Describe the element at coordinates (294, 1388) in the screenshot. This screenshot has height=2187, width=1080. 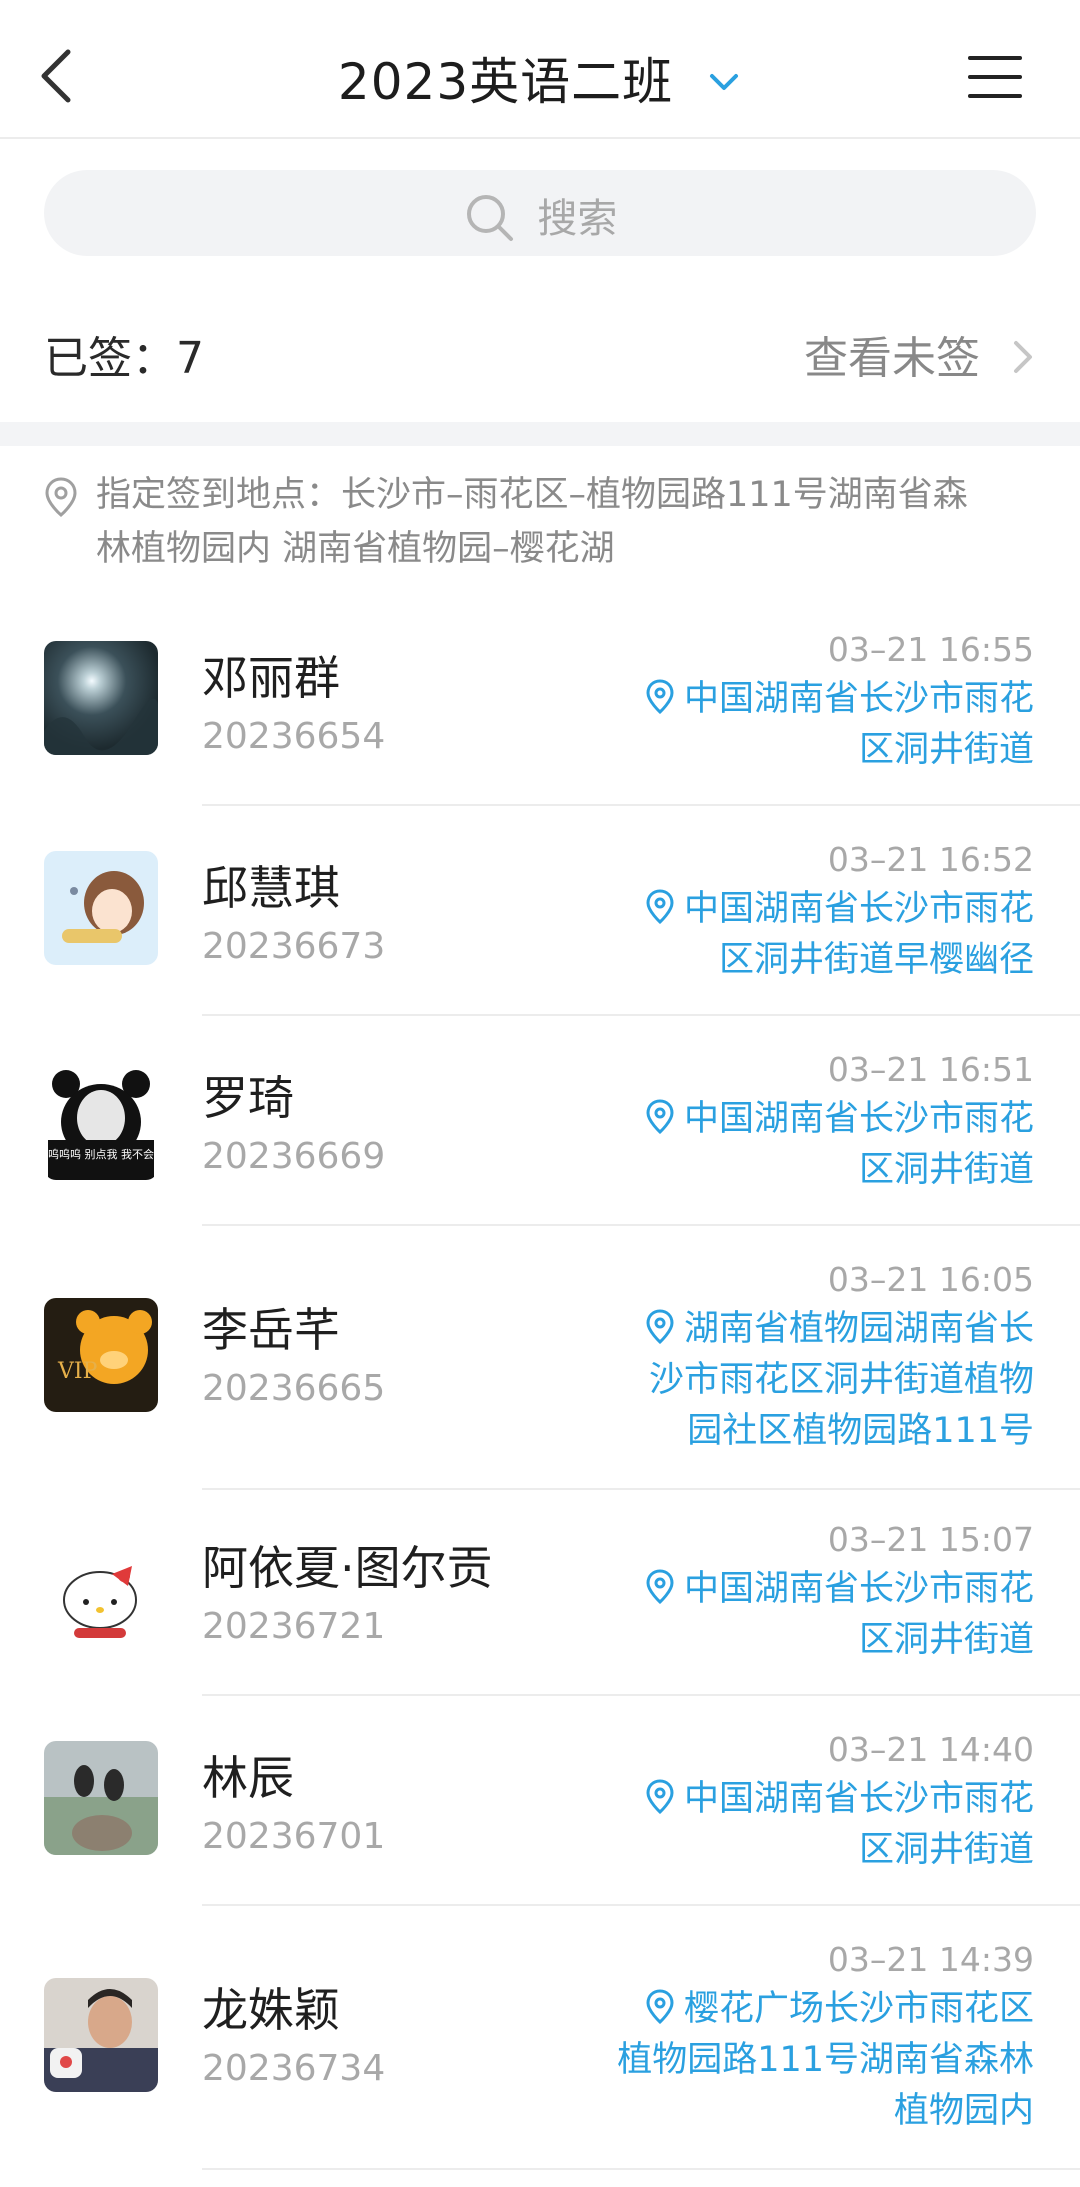
I see `student-id: 20236665` at that location.